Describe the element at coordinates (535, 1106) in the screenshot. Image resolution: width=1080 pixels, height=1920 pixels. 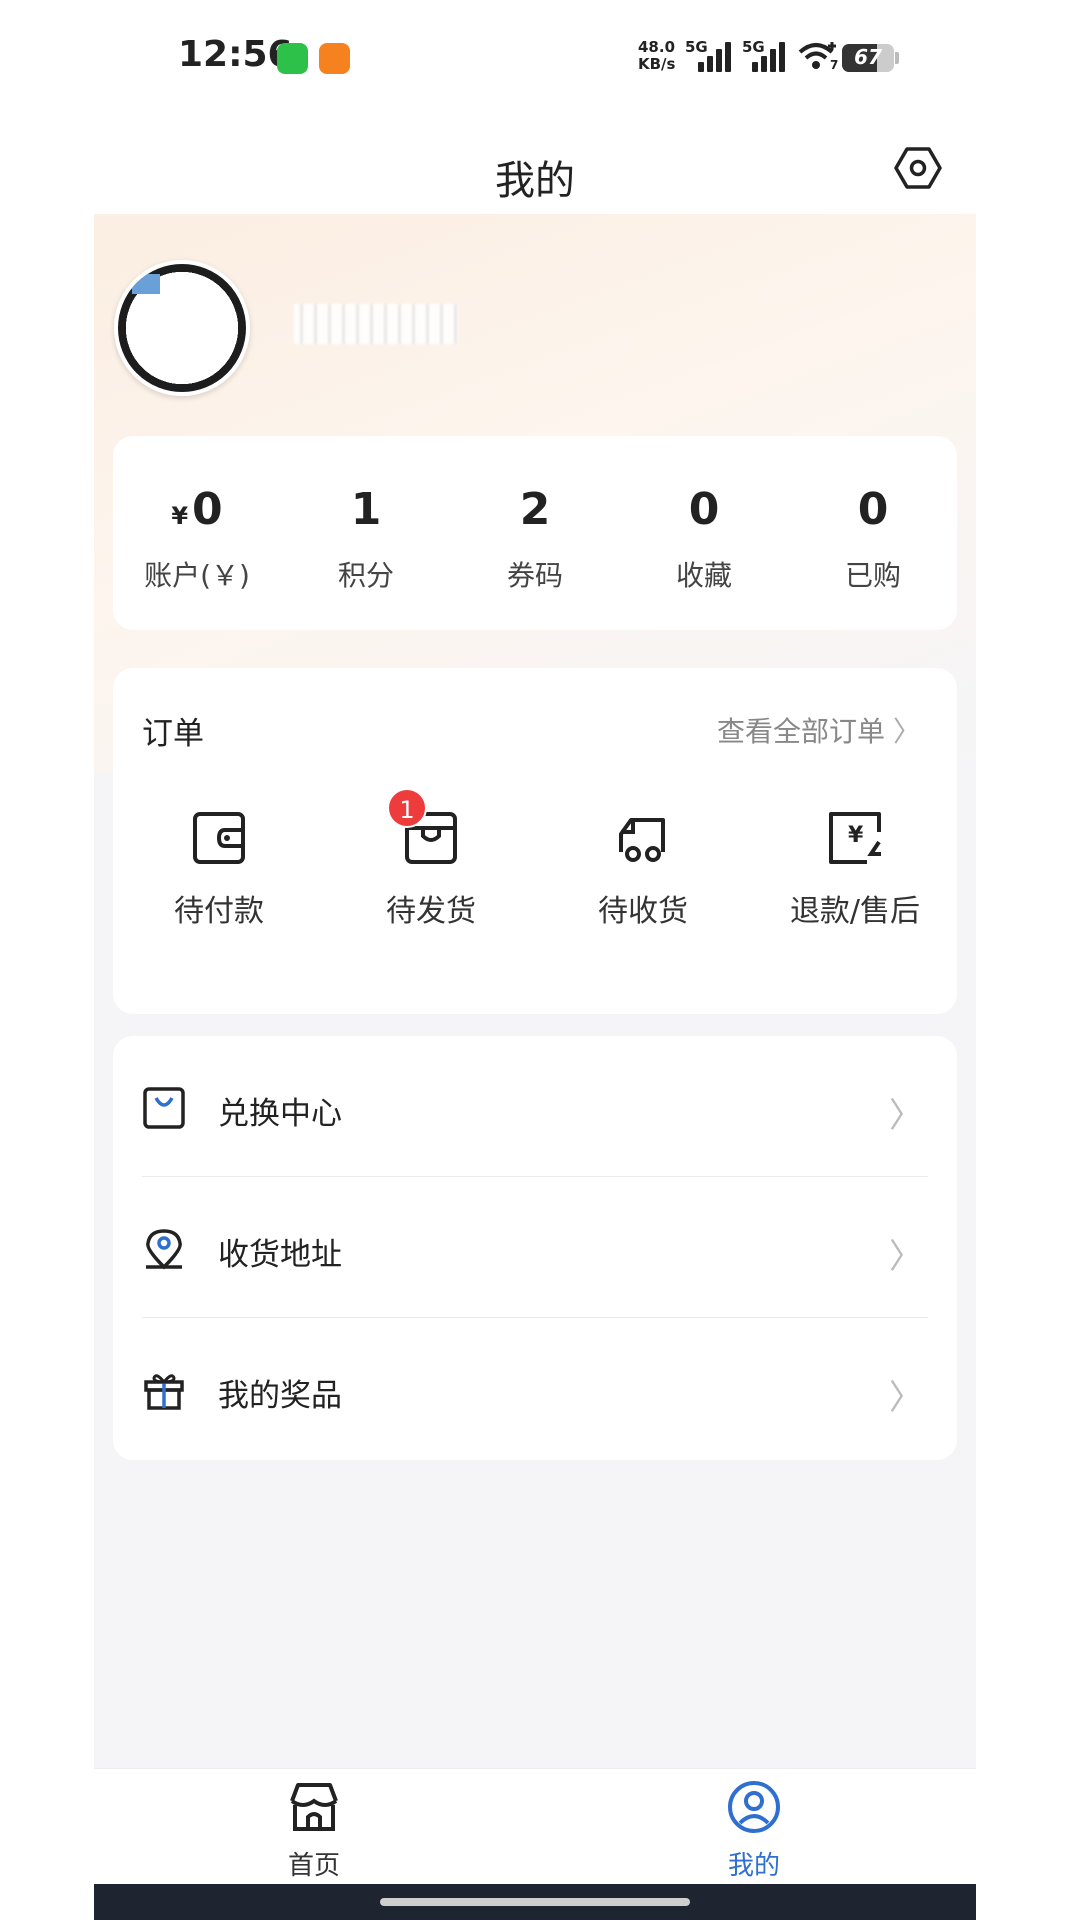
I see `menu-item-exchange-center: 兑换中心 〉` at that location.